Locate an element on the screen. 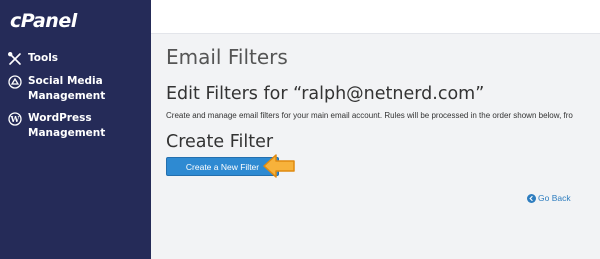 The height and width of the screenshot is (259, 600). go-back-label: Go Back is located at coordinates (554, 198).